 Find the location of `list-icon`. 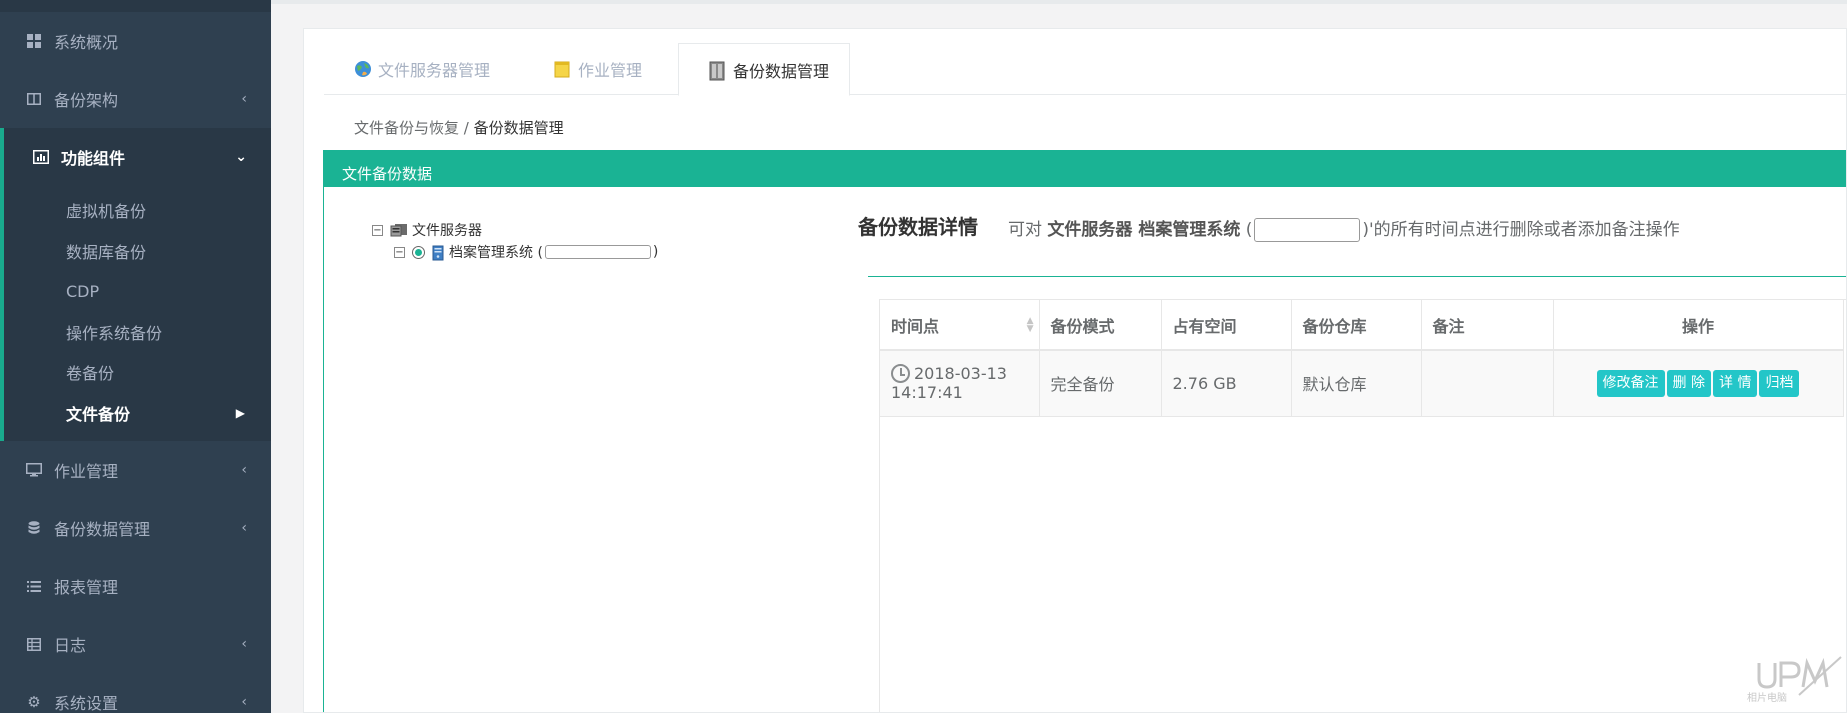

list-icon is located at coordinates (34, 586).